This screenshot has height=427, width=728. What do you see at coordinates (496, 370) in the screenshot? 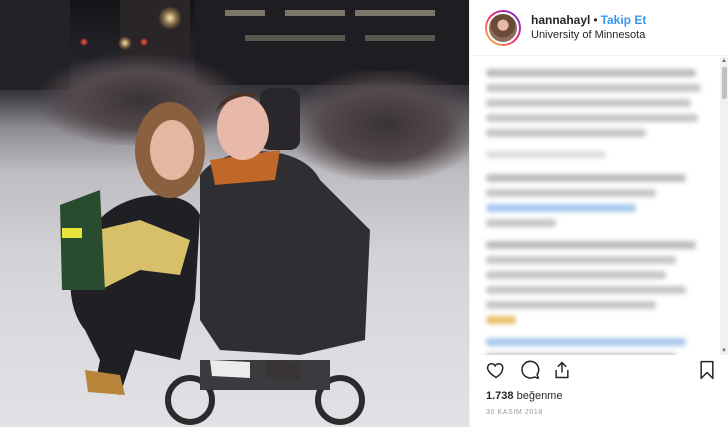
I see `heart-icon` at bounding box center [496, 370].